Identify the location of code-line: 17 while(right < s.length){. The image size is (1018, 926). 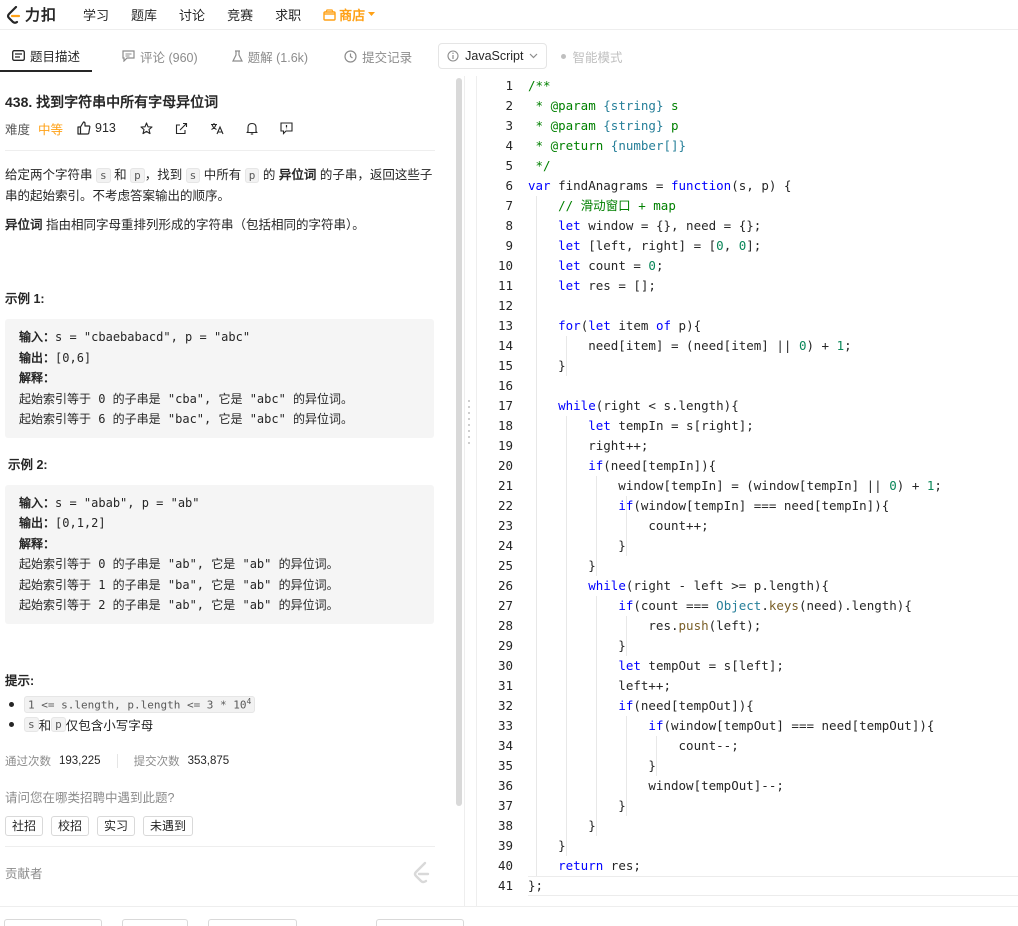
(608, 406).